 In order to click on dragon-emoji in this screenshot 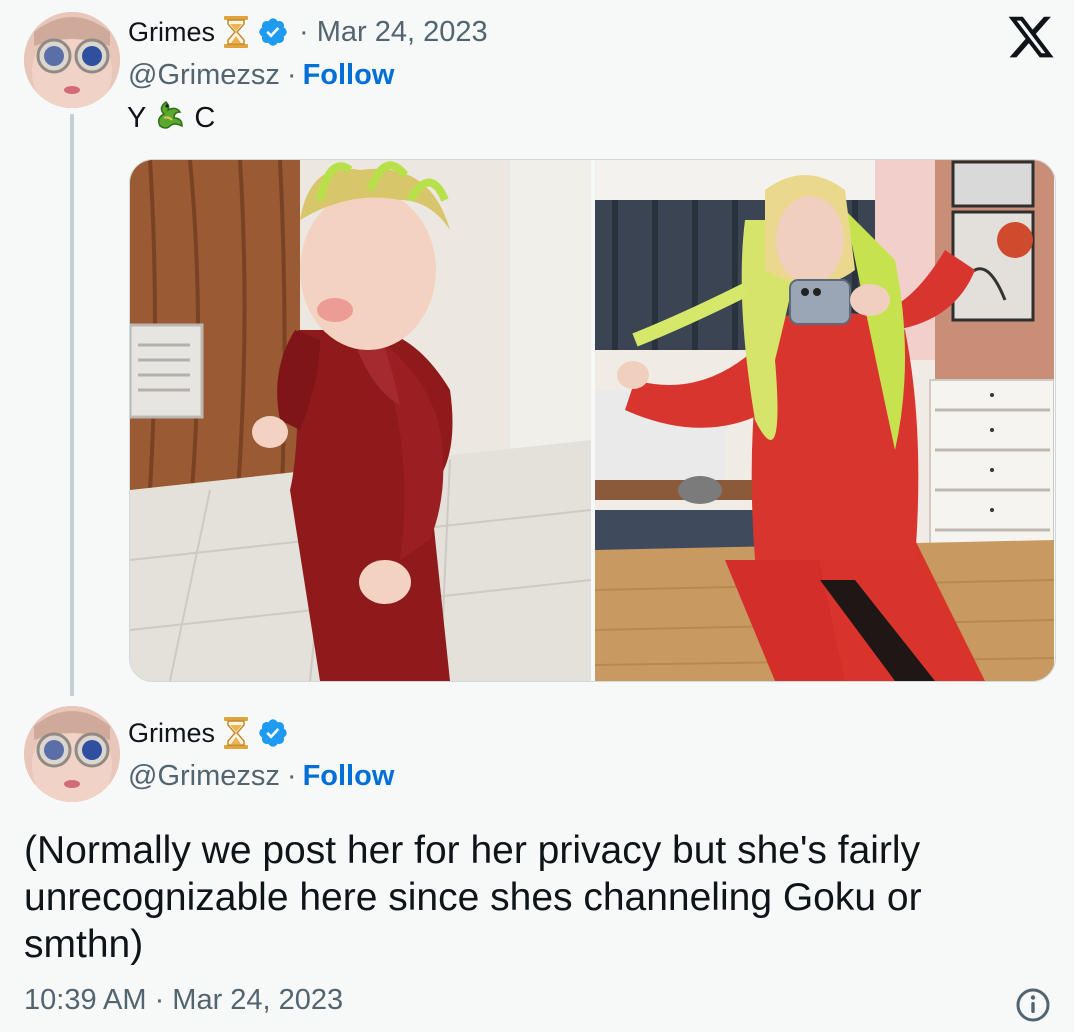, I will do `click(170, 118)`.